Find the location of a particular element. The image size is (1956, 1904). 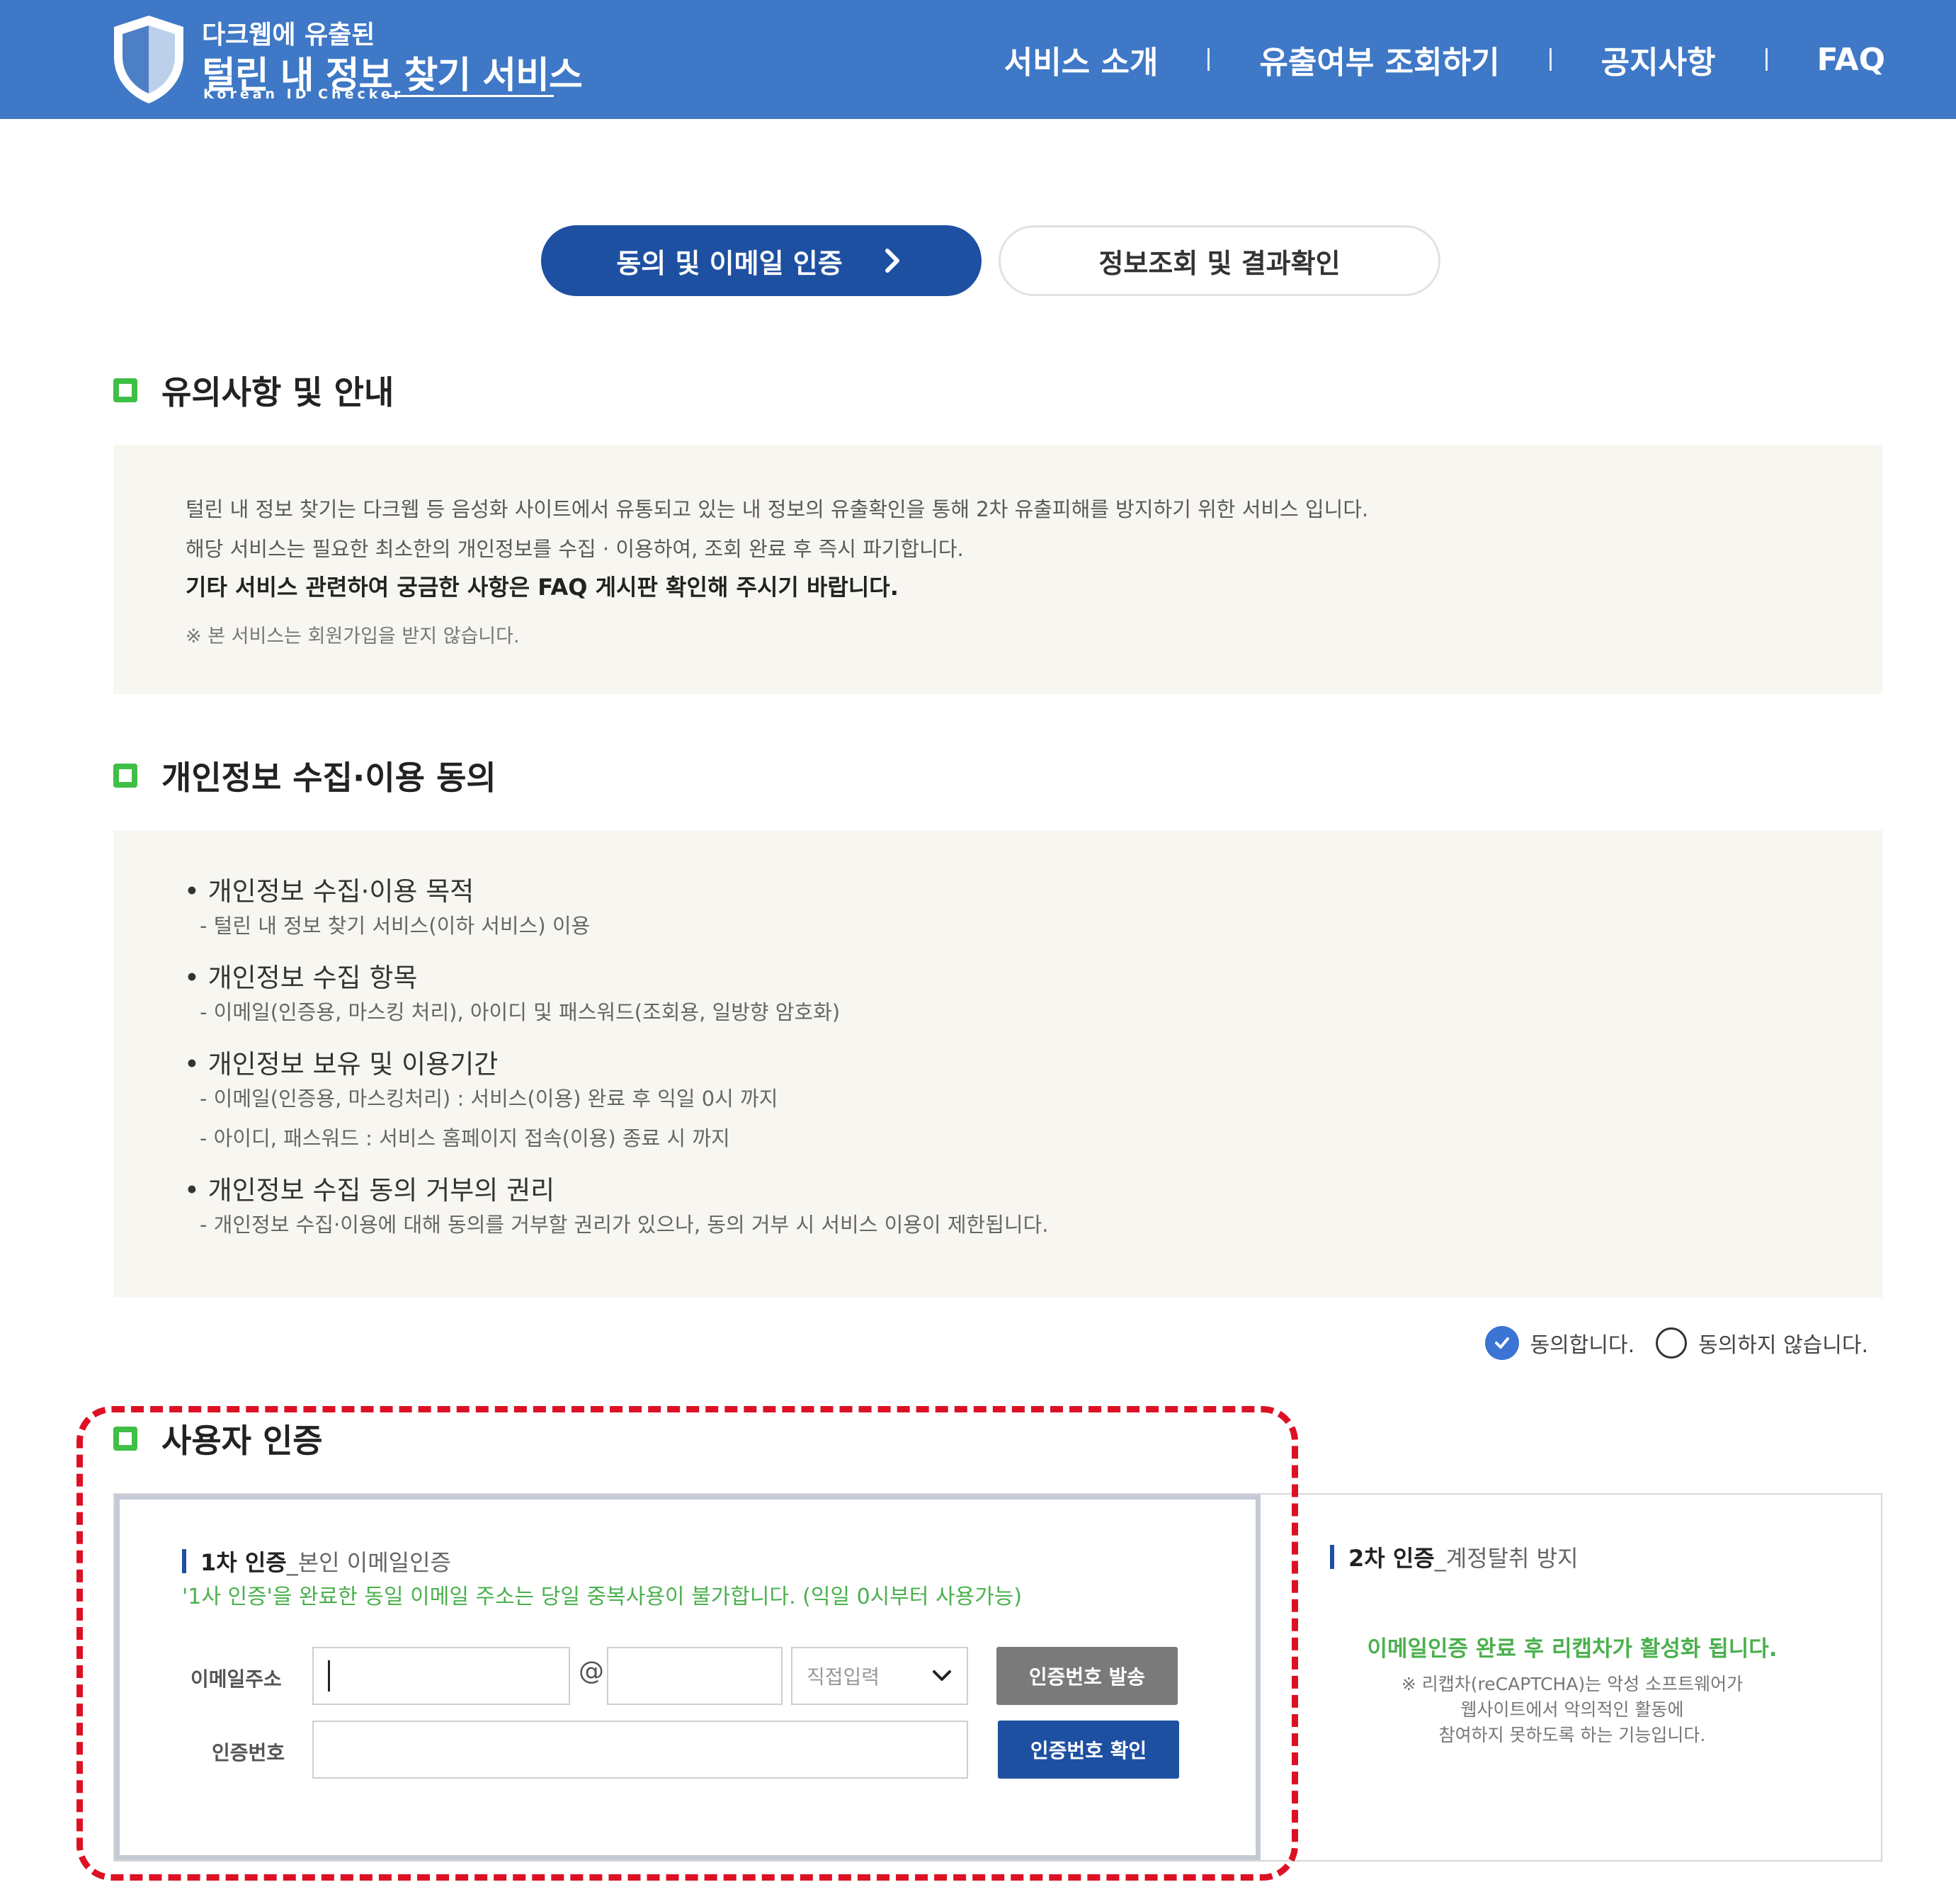

step-consent-email: 동의 및 이메일 인증 is located at coordinates (761, 261).